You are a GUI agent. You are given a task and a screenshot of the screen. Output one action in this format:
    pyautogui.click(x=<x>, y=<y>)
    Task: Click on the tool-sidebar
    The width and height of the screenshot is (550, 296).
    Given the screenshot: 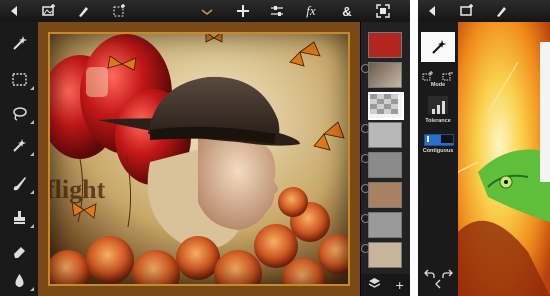 What is the action you would take?
    pyautogui.click(x=19, y=159)
    